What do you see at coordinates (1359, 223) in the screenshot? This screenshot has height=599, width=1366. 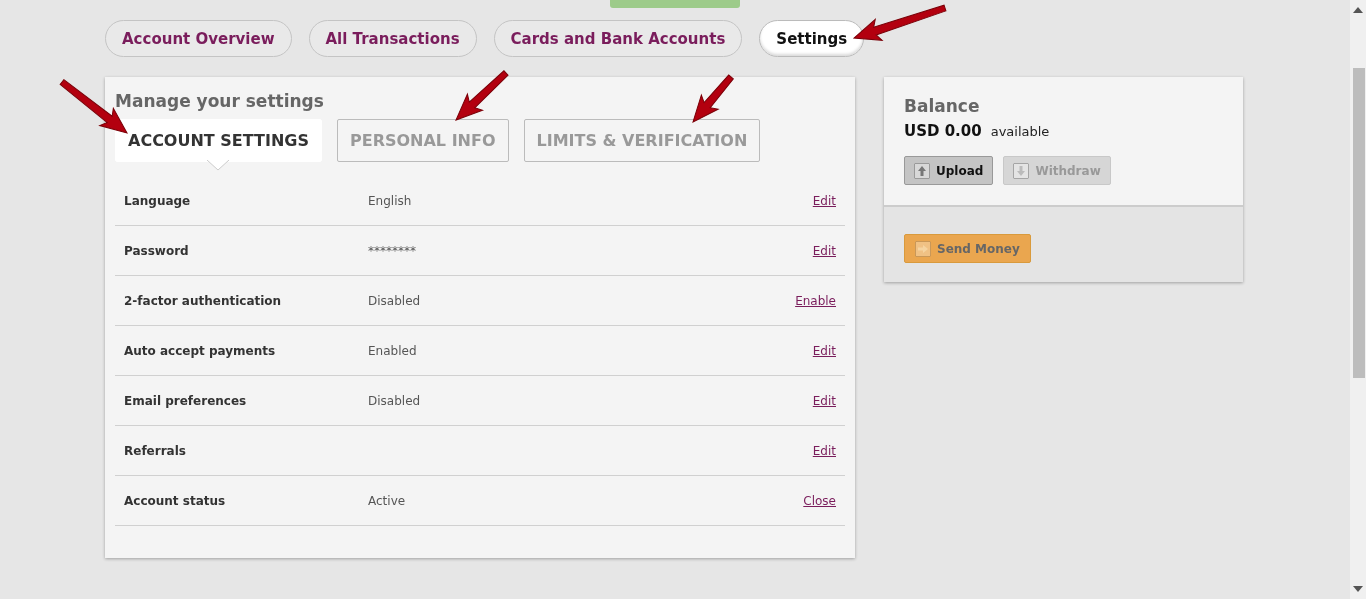 I see `scroll-thumb` at bounding box center [1359, 223].